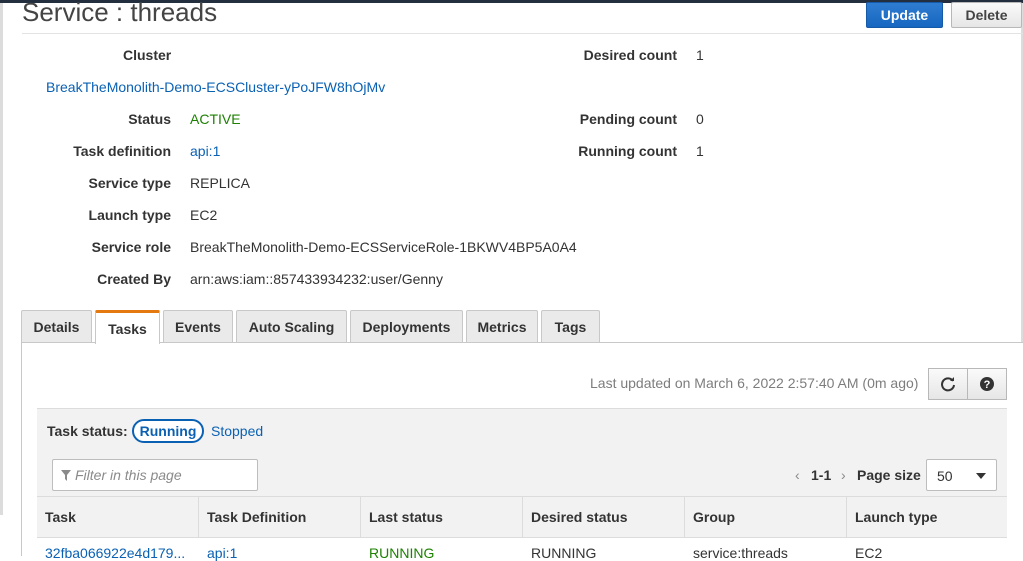 This screenshot has height=561, width=1023. I want to click on caret-down-icon, so click(981, 476).